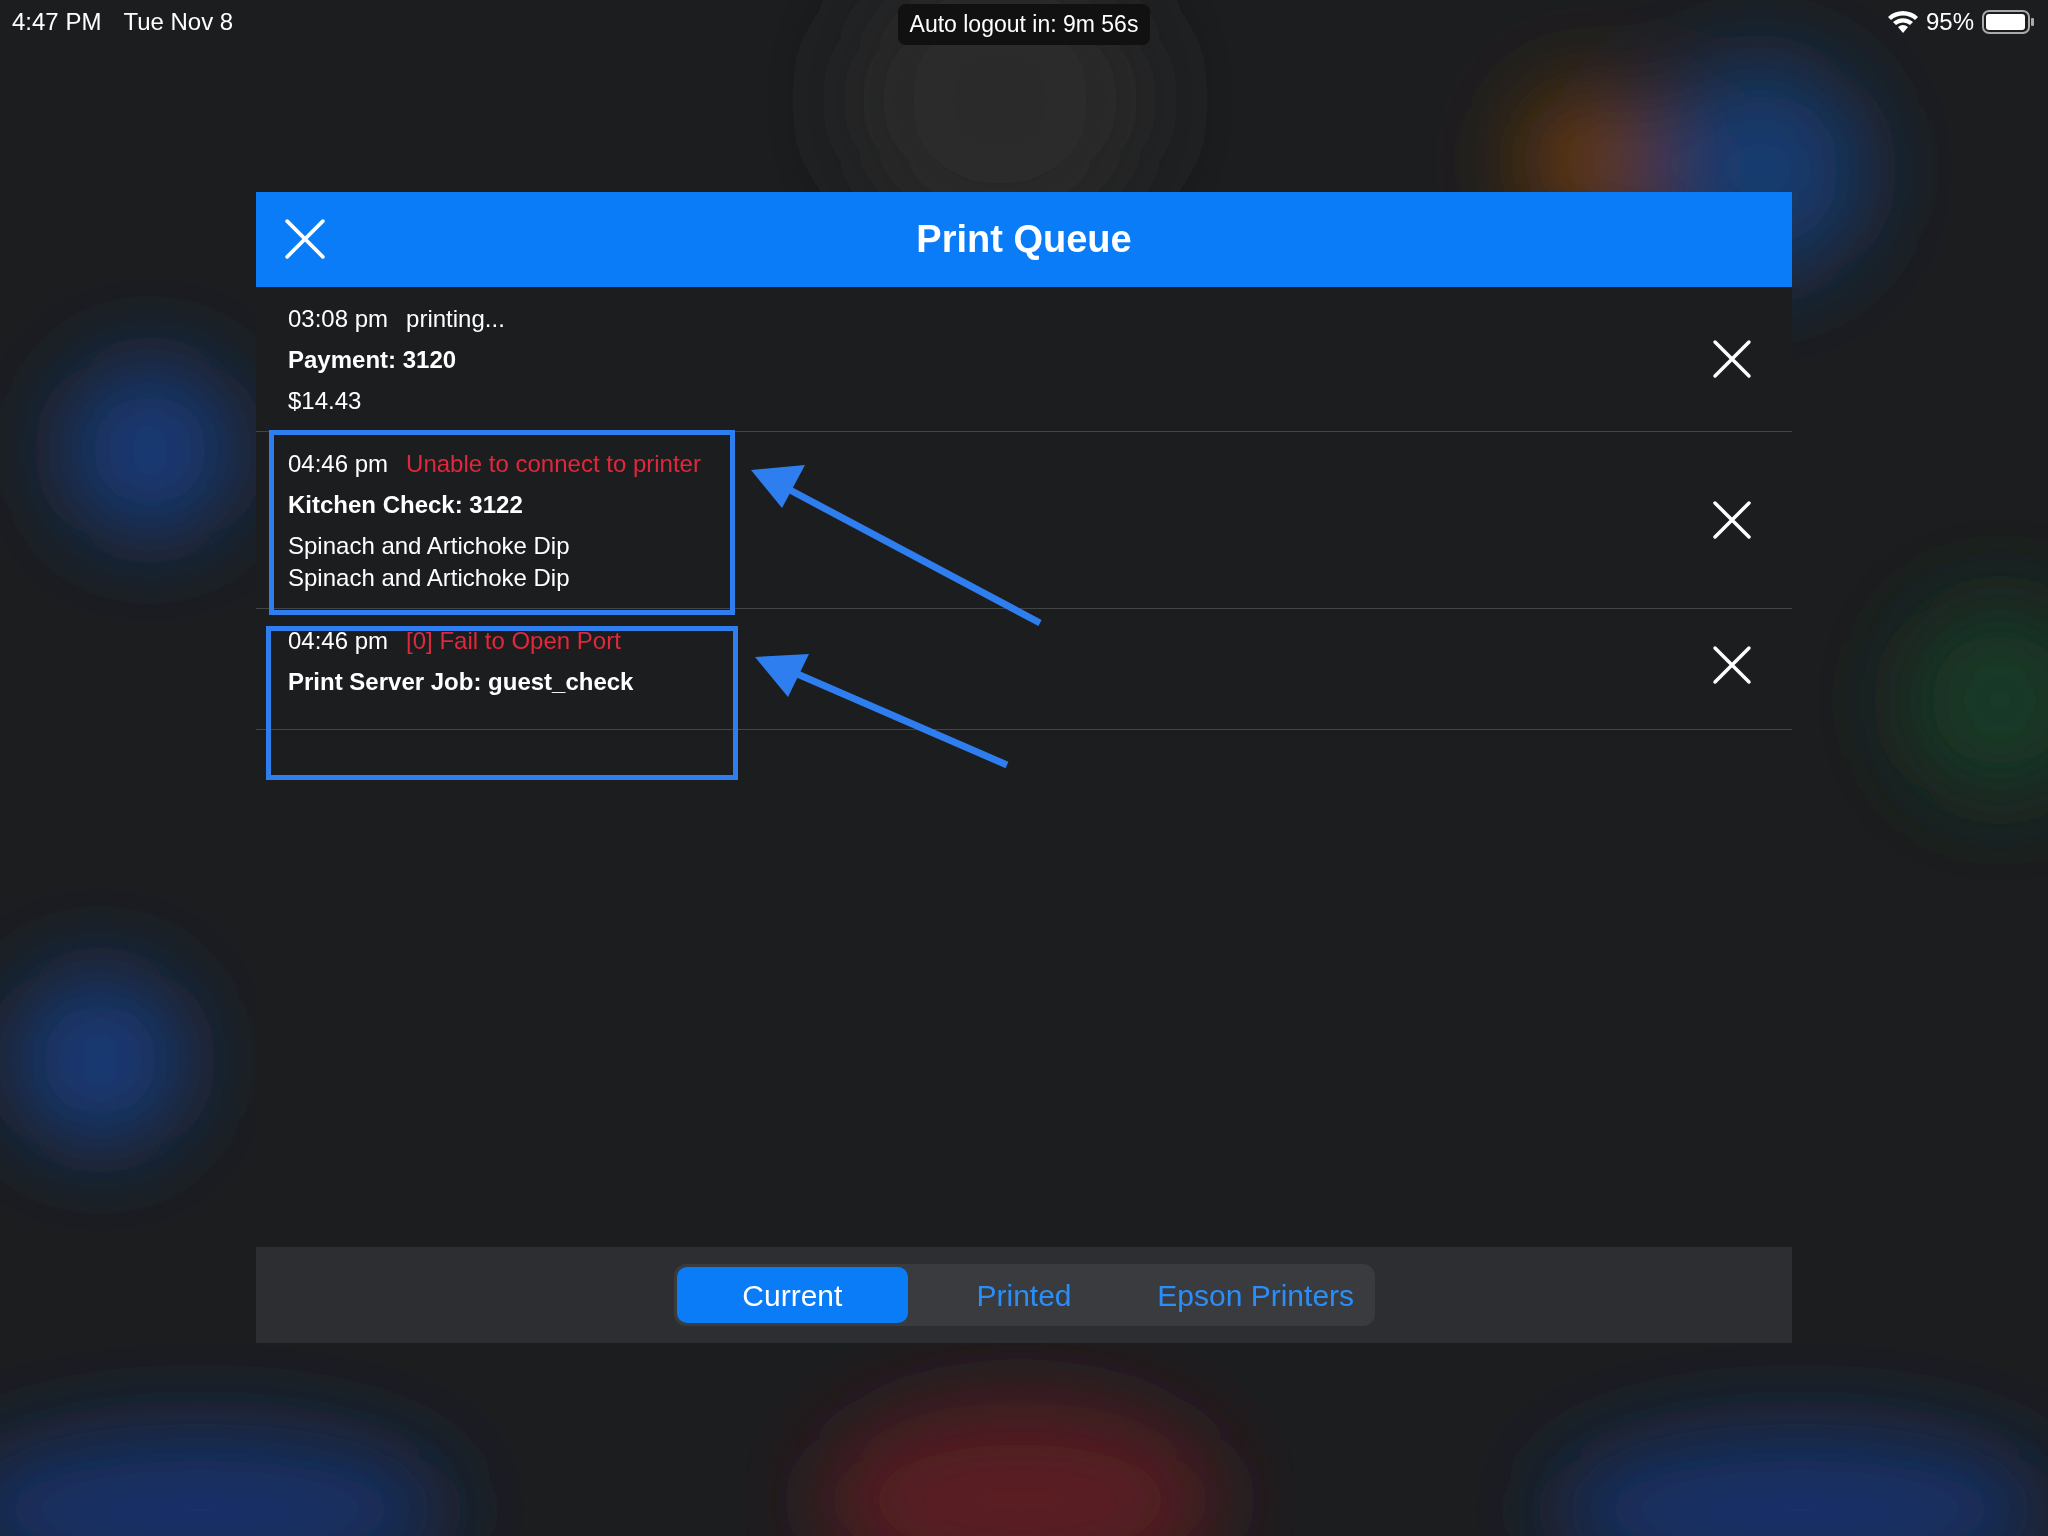  I want to click on auto-logout-banner: Auto logout in: 9m 56s, so click(1024, 24).